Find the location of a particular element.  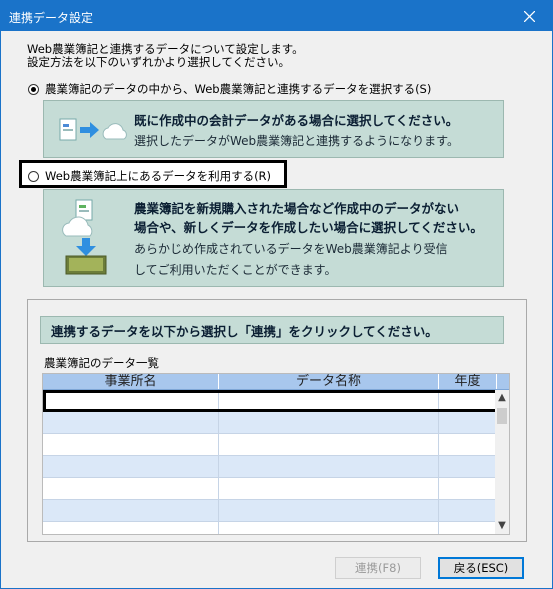

close-button is located at coordinates (529, 16).